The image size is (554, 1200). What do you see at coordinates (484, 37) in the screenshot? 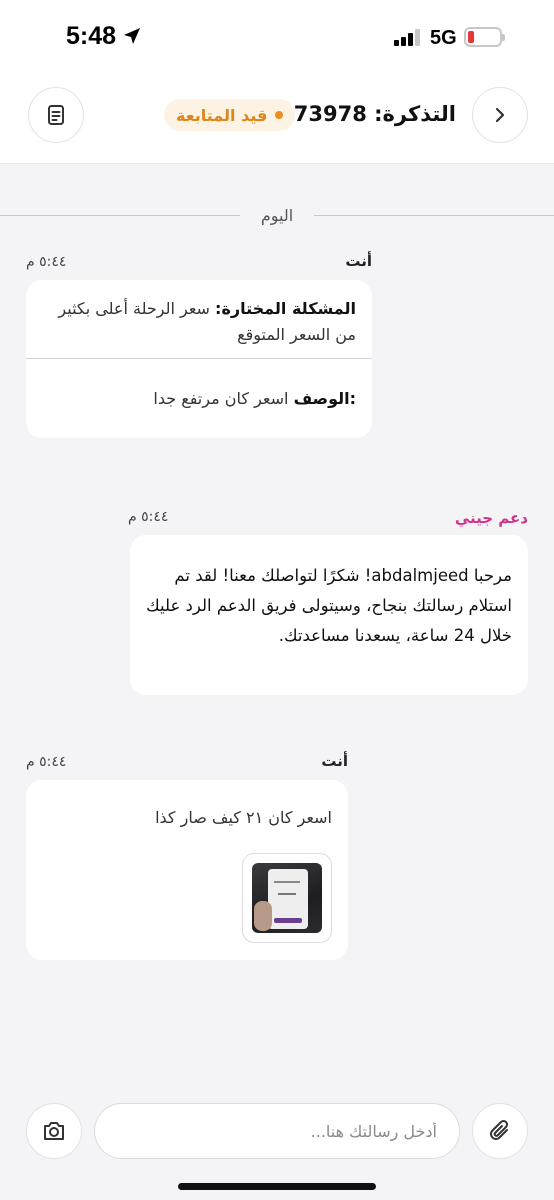
I see `battery-icon` at bounding box center [484, 37].